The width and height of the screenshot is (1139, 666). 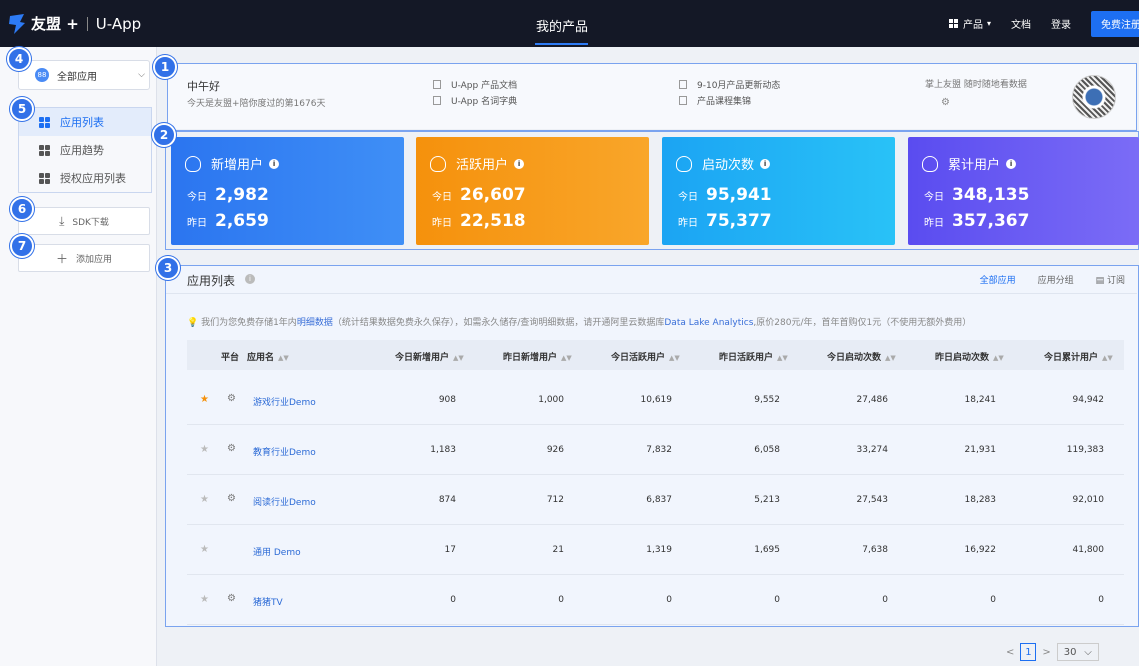 What do you see at coordinates (1010, 652) in the screenshot?
I see `prev-page-icon: <` at bounding box center [1010, 652].